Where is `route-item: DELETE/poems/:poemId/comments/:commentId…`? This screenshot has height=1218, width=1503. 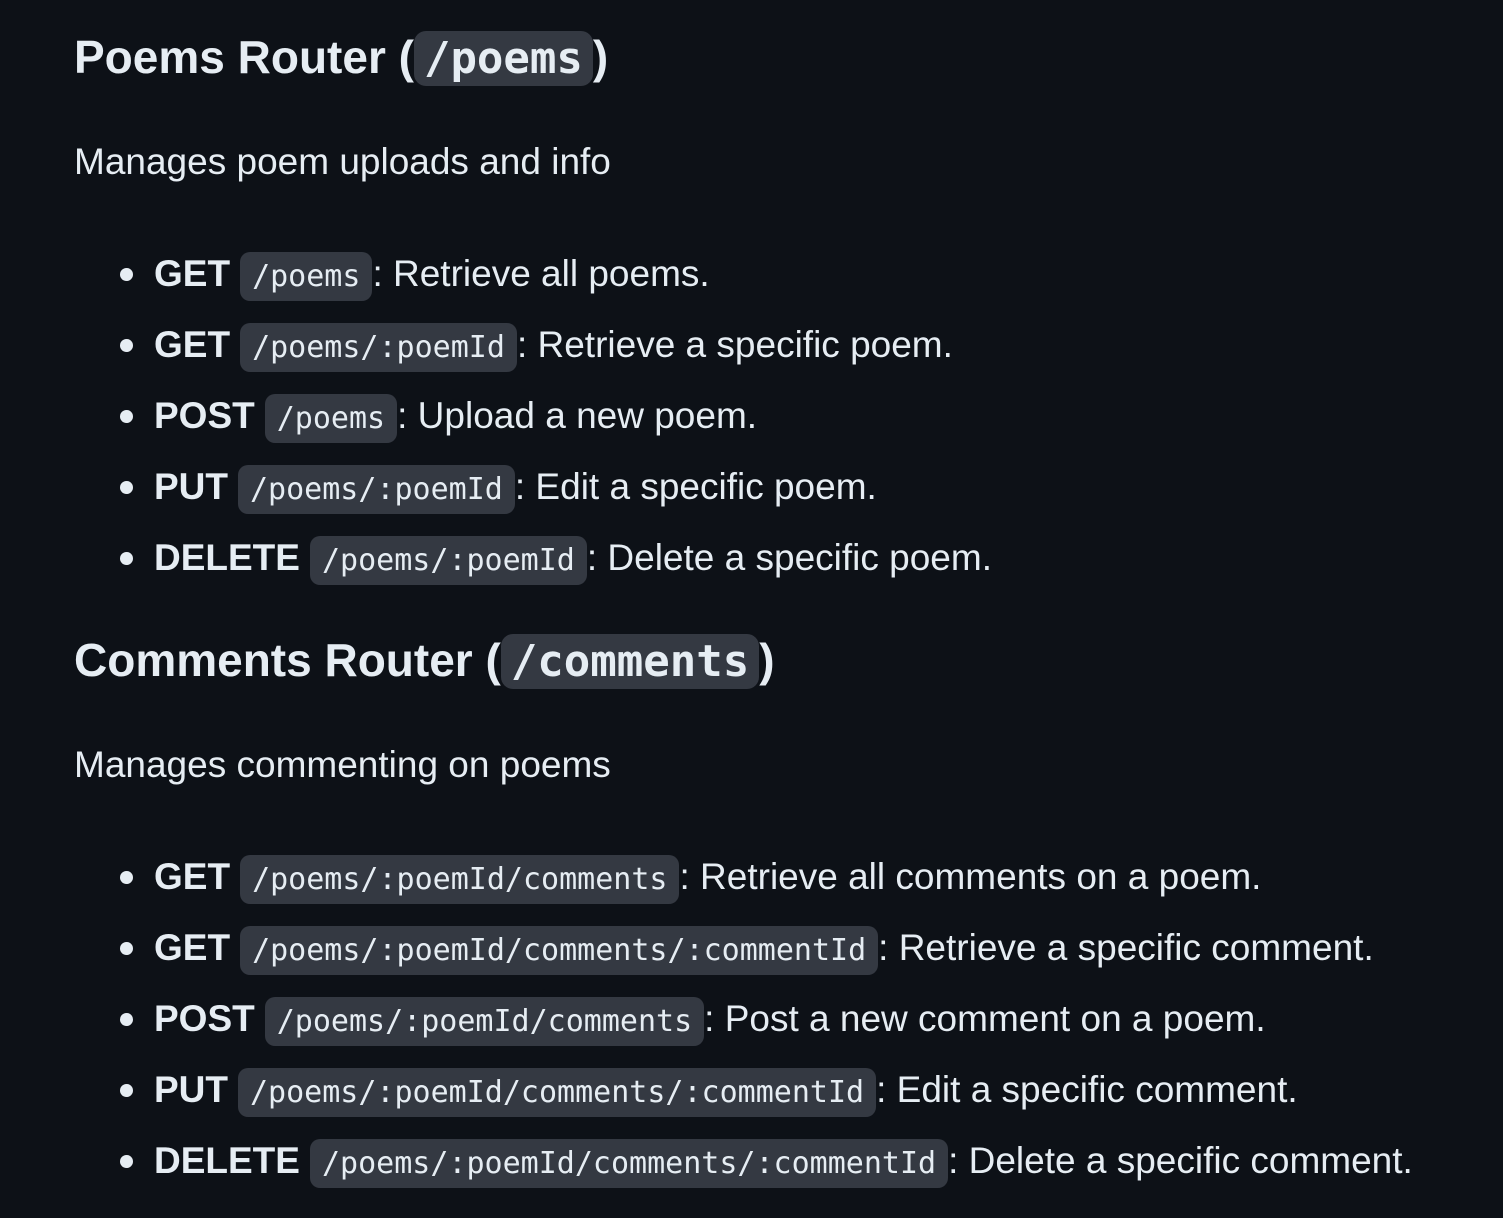 route-item: DELETE/poems/:poemId/comments/:commentId… is located at coordinates (808, 1160).